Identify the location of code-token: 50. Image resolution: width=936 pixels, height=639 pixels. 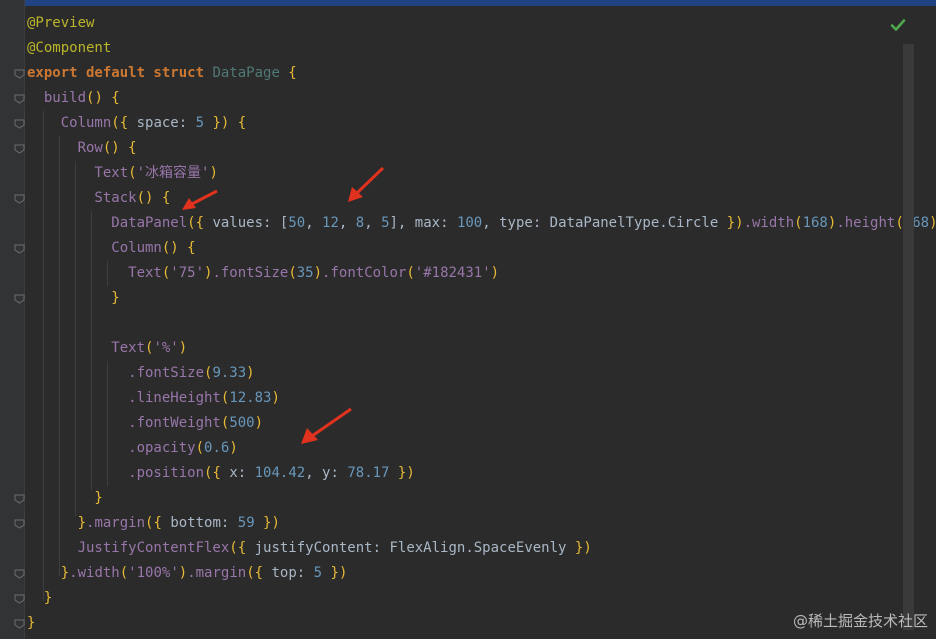
(297, 223).